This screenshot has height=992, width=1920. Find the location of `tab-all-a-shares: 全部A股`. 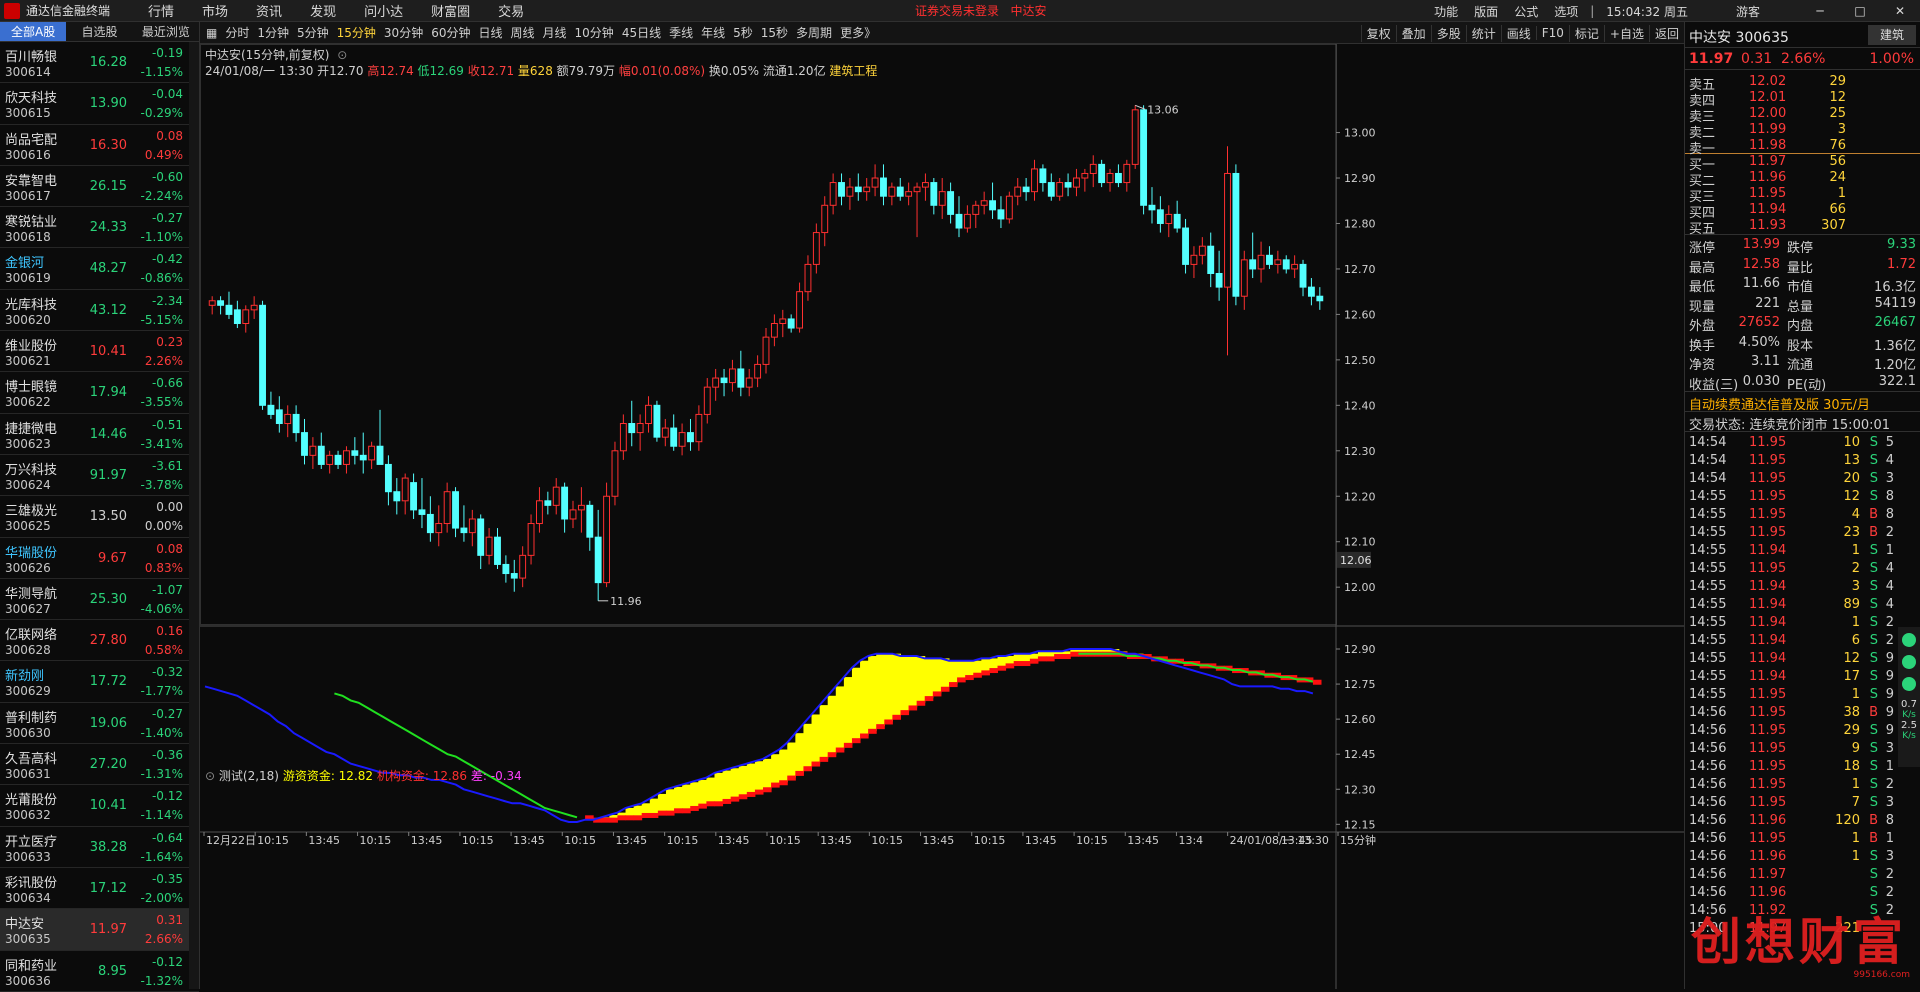

tab-all-a-shares: 全部A股 is located at coordinates (33, 31).